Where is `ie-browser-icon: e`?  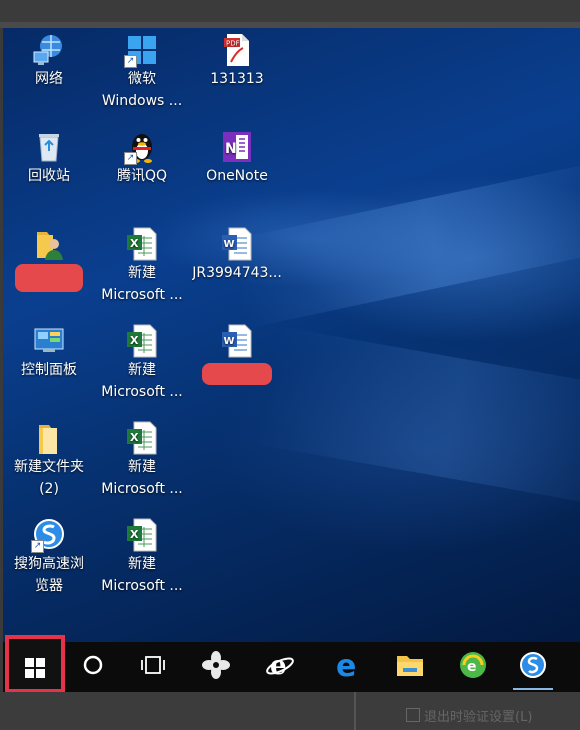
ie-browser-icon: e is located at coordinates (280, 667).